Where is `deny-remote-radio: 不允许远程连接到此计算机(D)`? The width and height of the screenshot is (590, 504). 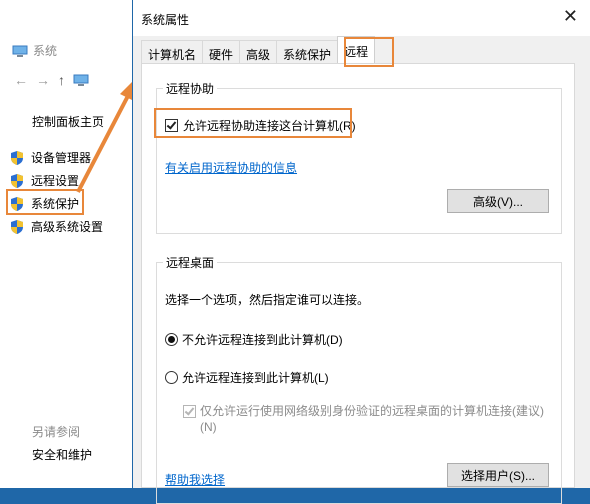
deny-remote-radio: 不允许远程连接到此计算机(D) is located at coordinates (254, 339).